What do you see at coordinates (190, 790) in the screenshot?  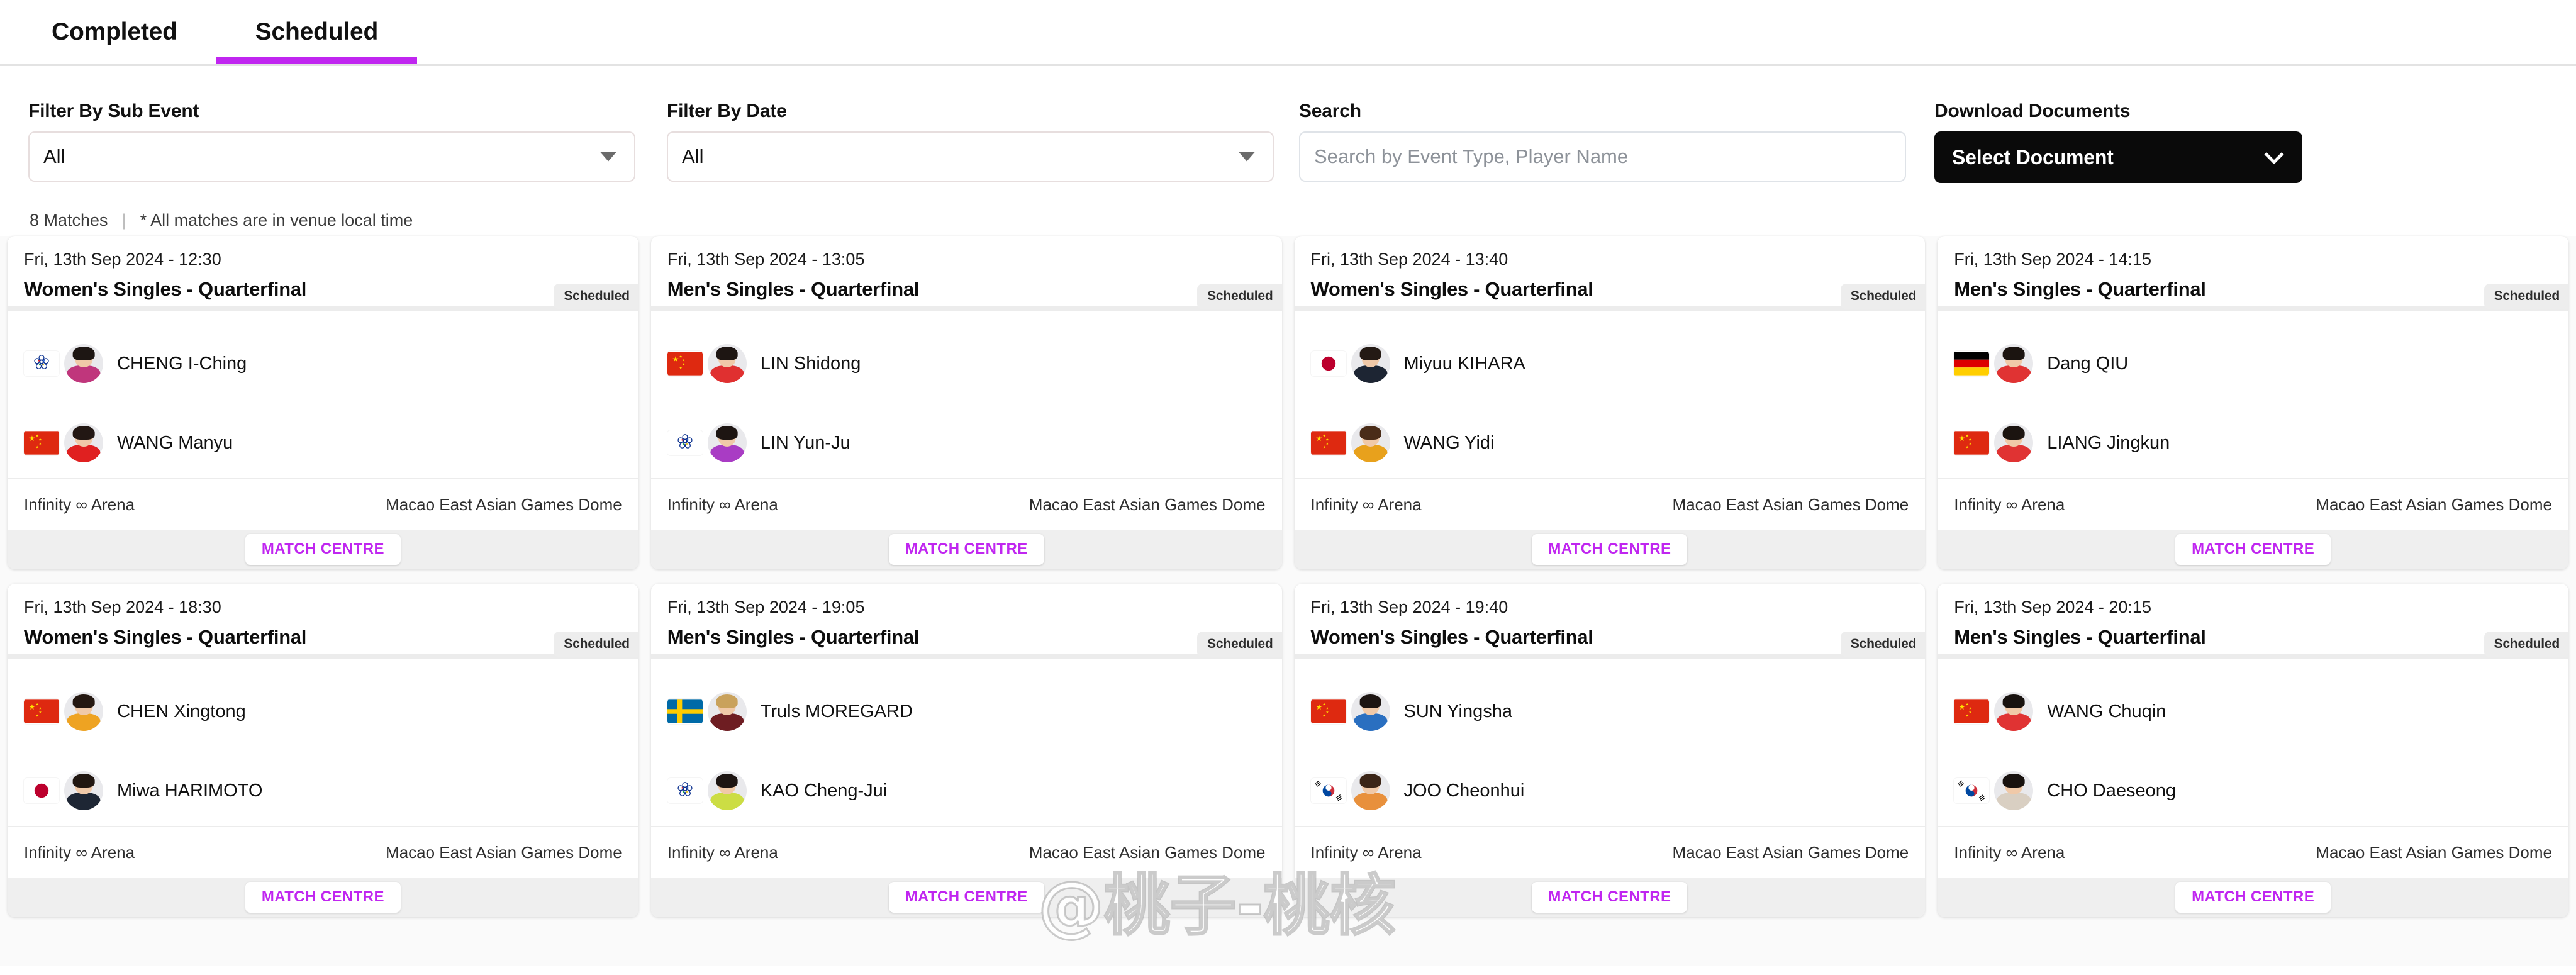 I see `player-name: Miwa HARIMOTO` at bounding box center [190, 790].